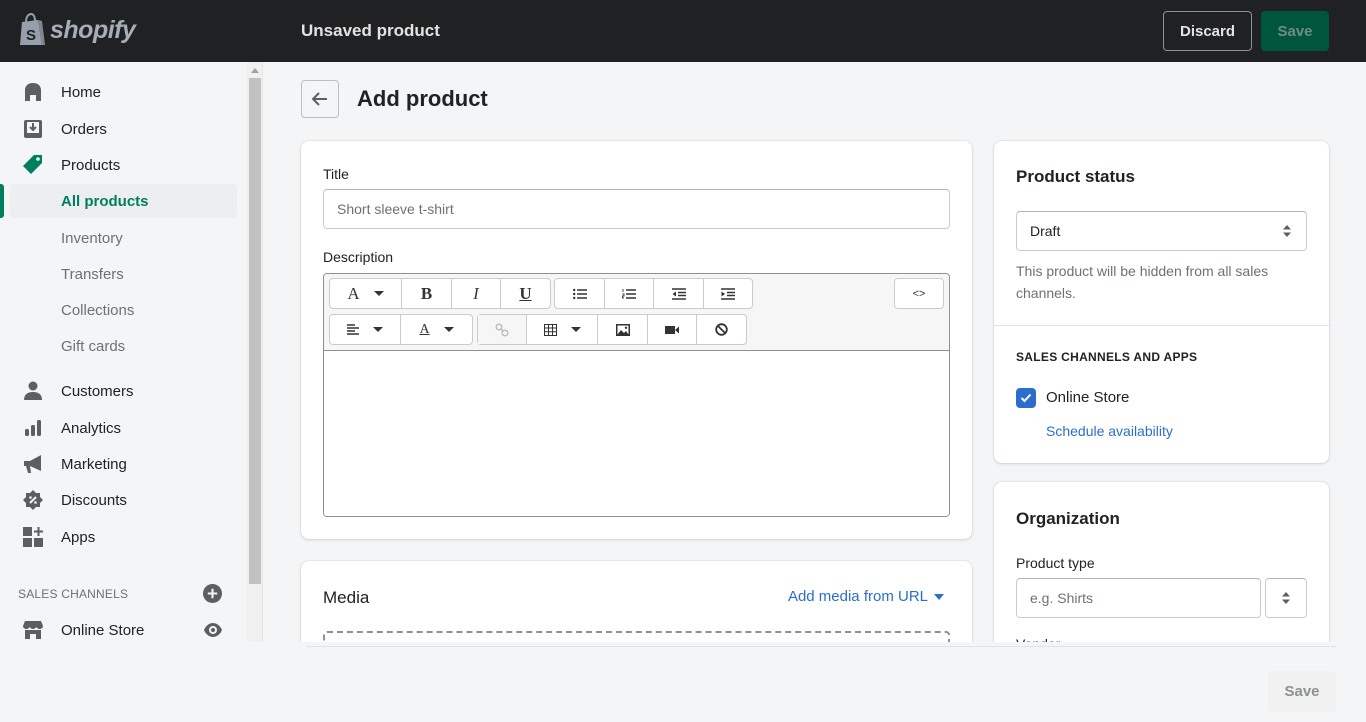 The image size is (1366, 722). I want to click on shopify-logo: S shopify, so click(77, 30).